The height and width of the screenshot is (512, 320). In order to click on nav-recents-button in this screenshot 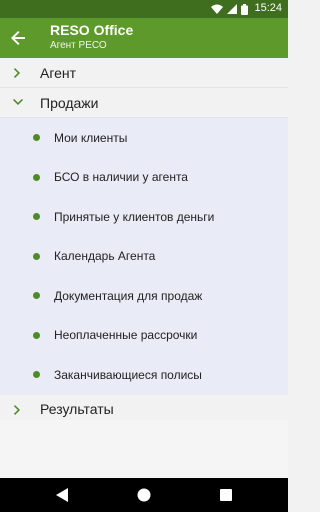, I will do `click(226, 495)`.